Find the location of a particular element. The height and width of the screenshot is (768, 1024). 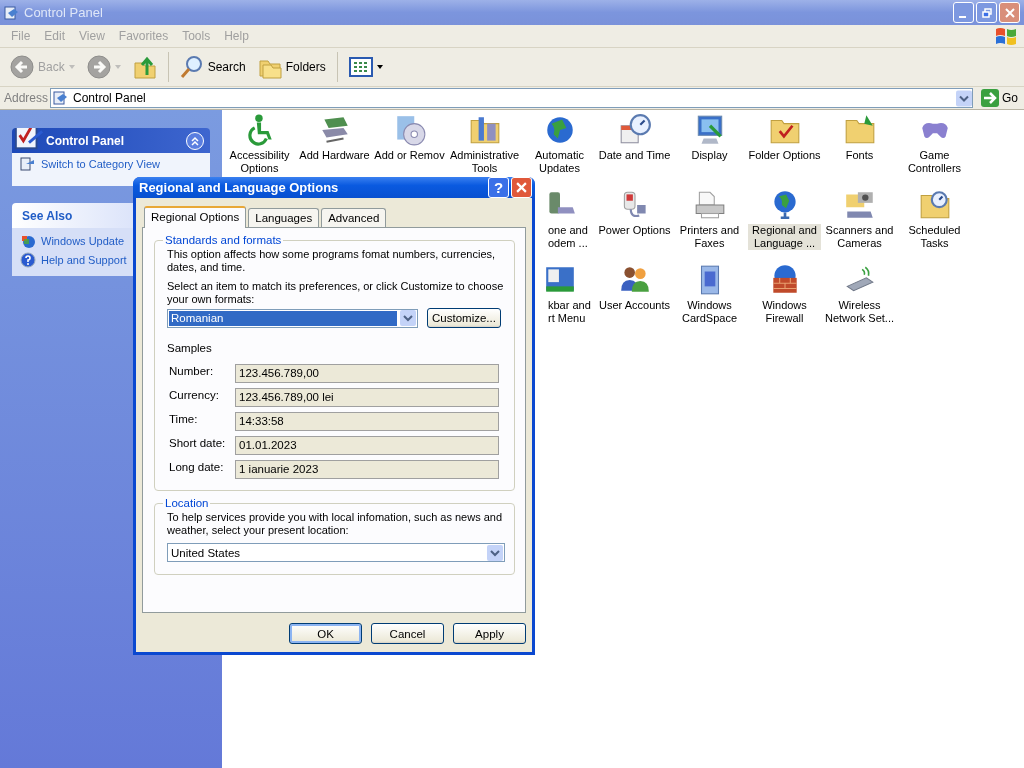

help-button: ? is located at coordinates (498, 187).